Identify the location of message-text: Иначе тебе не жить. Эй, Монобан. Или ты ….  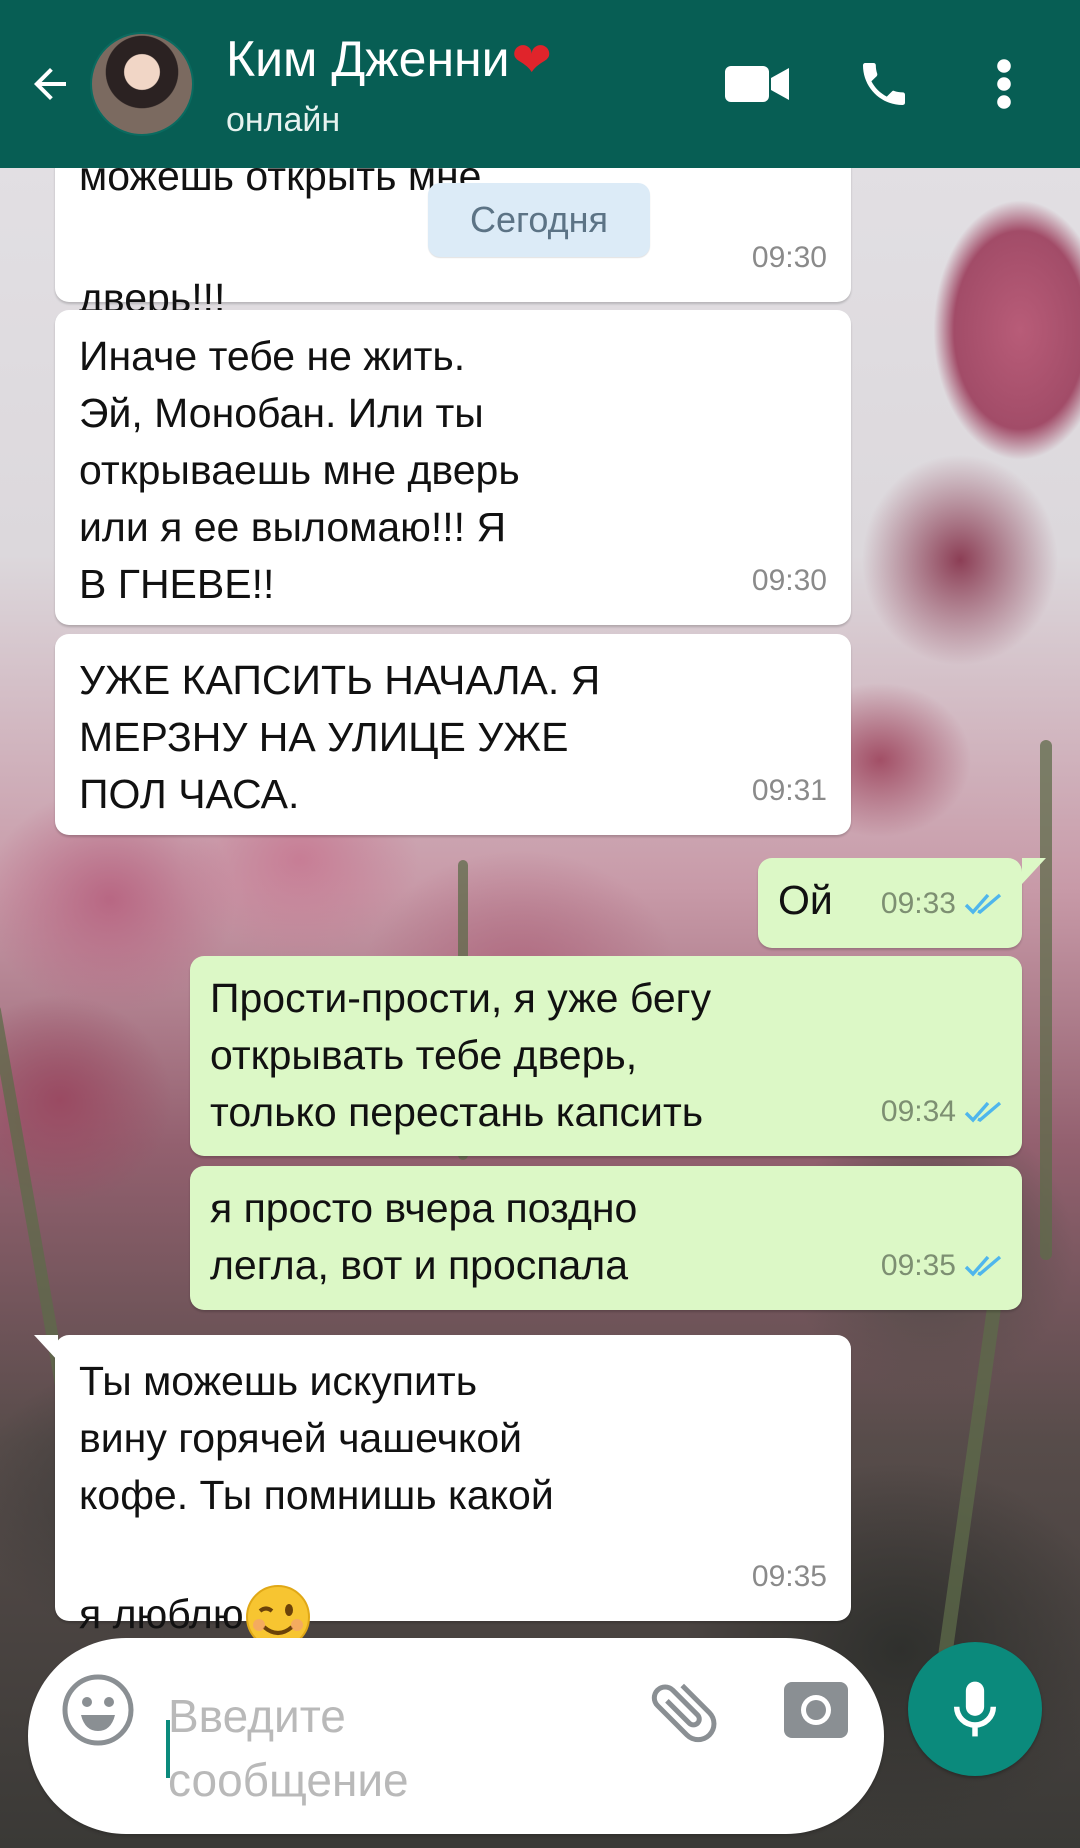
(299, 470).